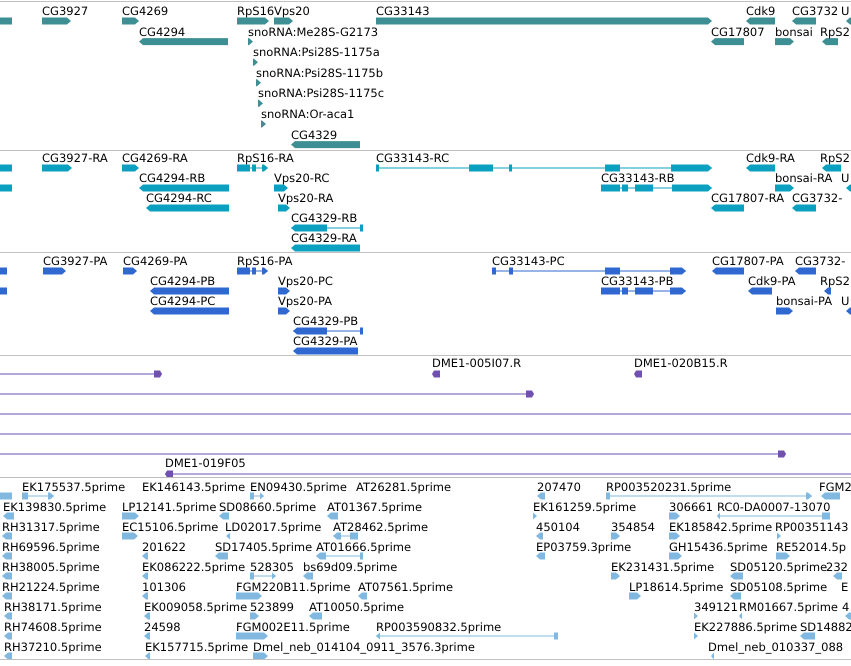 Image resolution: width=851 pixels, height=666 pixels. I want to click on feature-label: DME1-005I07.R, so click(477, 363).